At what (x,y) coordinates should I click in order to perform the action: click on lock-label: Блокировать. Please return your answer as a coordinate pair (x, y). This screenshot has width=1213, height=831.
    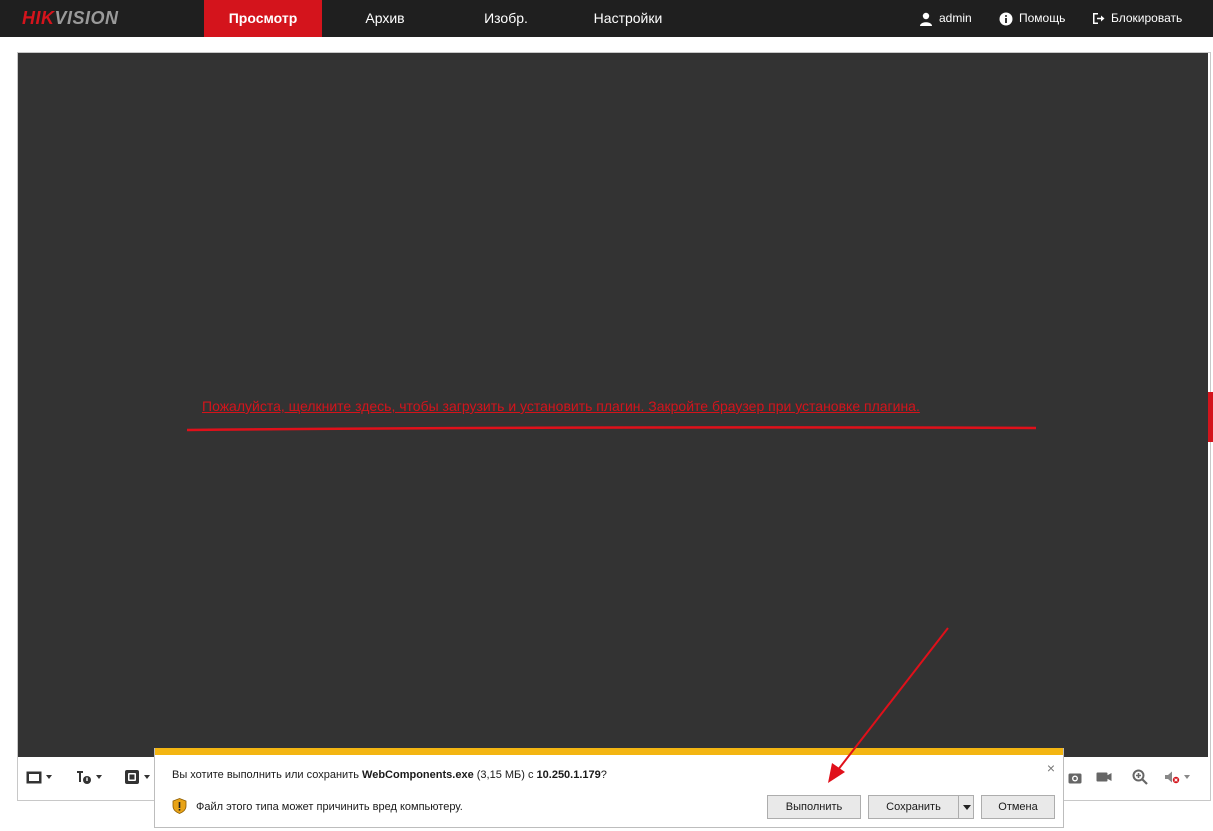
    Looking at the image, I should click on (1147, 18).